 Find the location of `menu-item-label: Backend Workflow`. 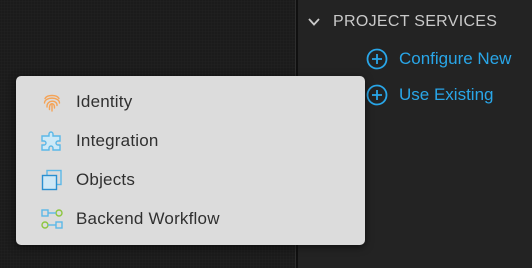

menu-item-label: Backend Workflow is located at coordinates (148, 218).